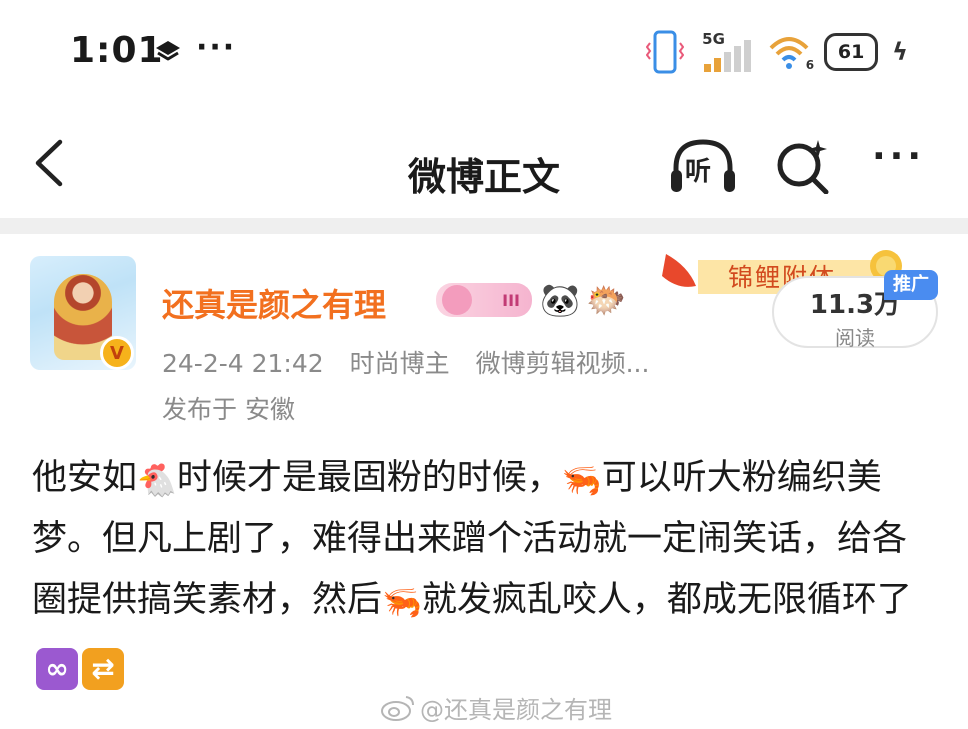 The image size is (968, 729). What do you see at coordinates (369, 478) in the screenshot?
I see `content-text-2: 时候才是最固粉的时候，` at bounding box center [369, 478].